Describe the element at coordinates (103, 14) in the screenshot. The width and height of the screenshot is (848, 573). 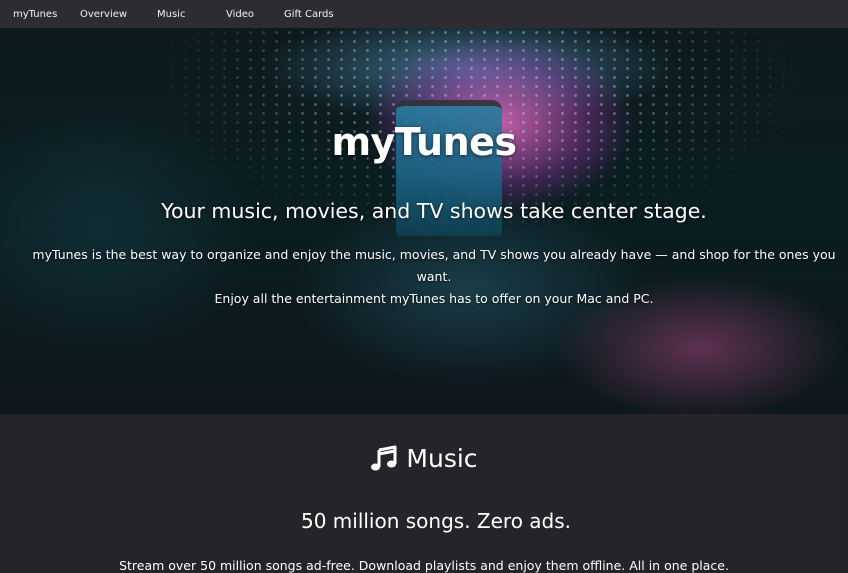
I see `nav-item-overview: Overview` at that location.